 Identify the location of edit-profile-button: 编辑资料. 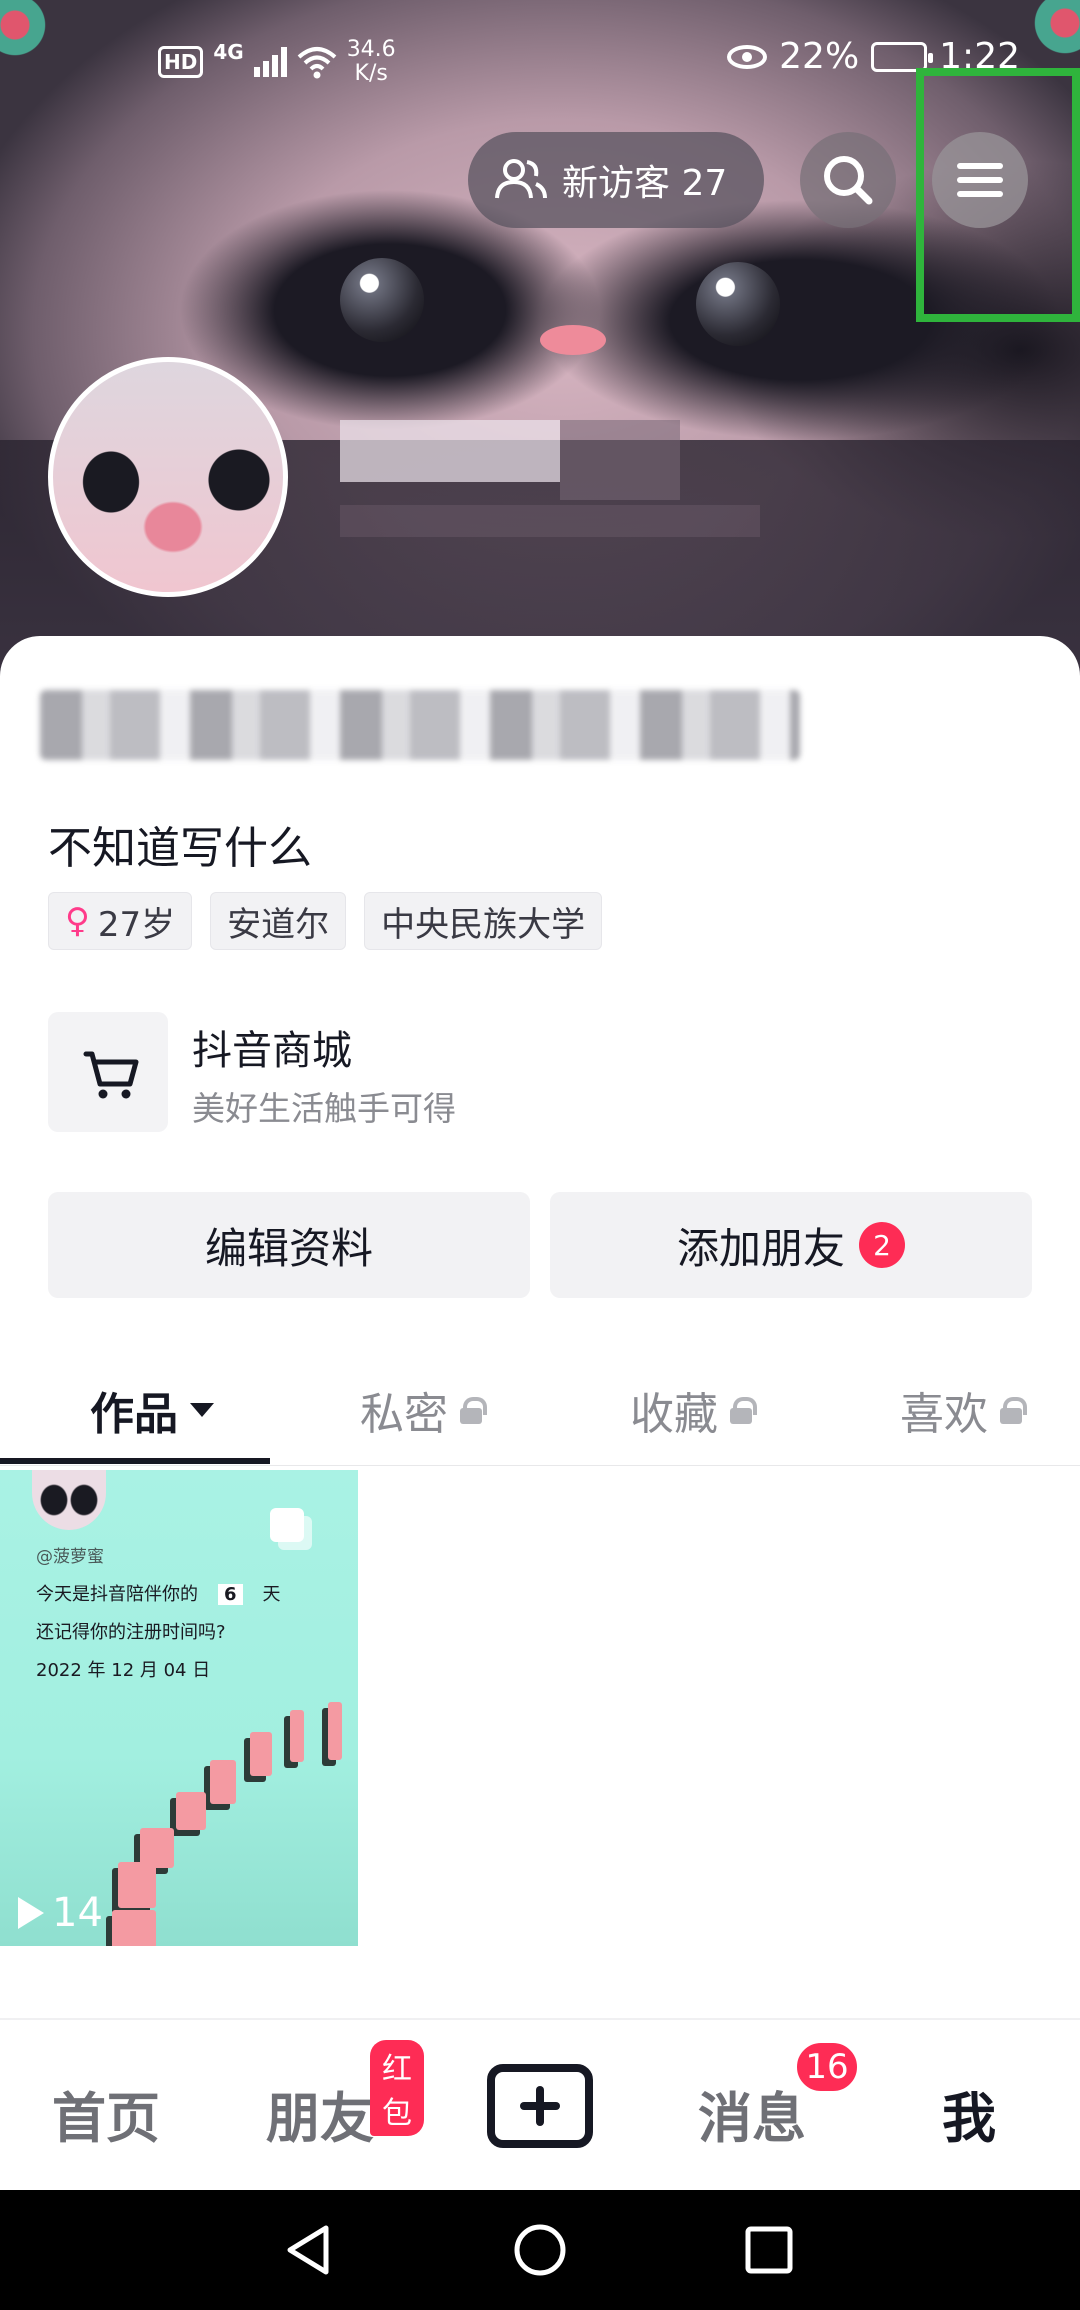
(289, 1245).